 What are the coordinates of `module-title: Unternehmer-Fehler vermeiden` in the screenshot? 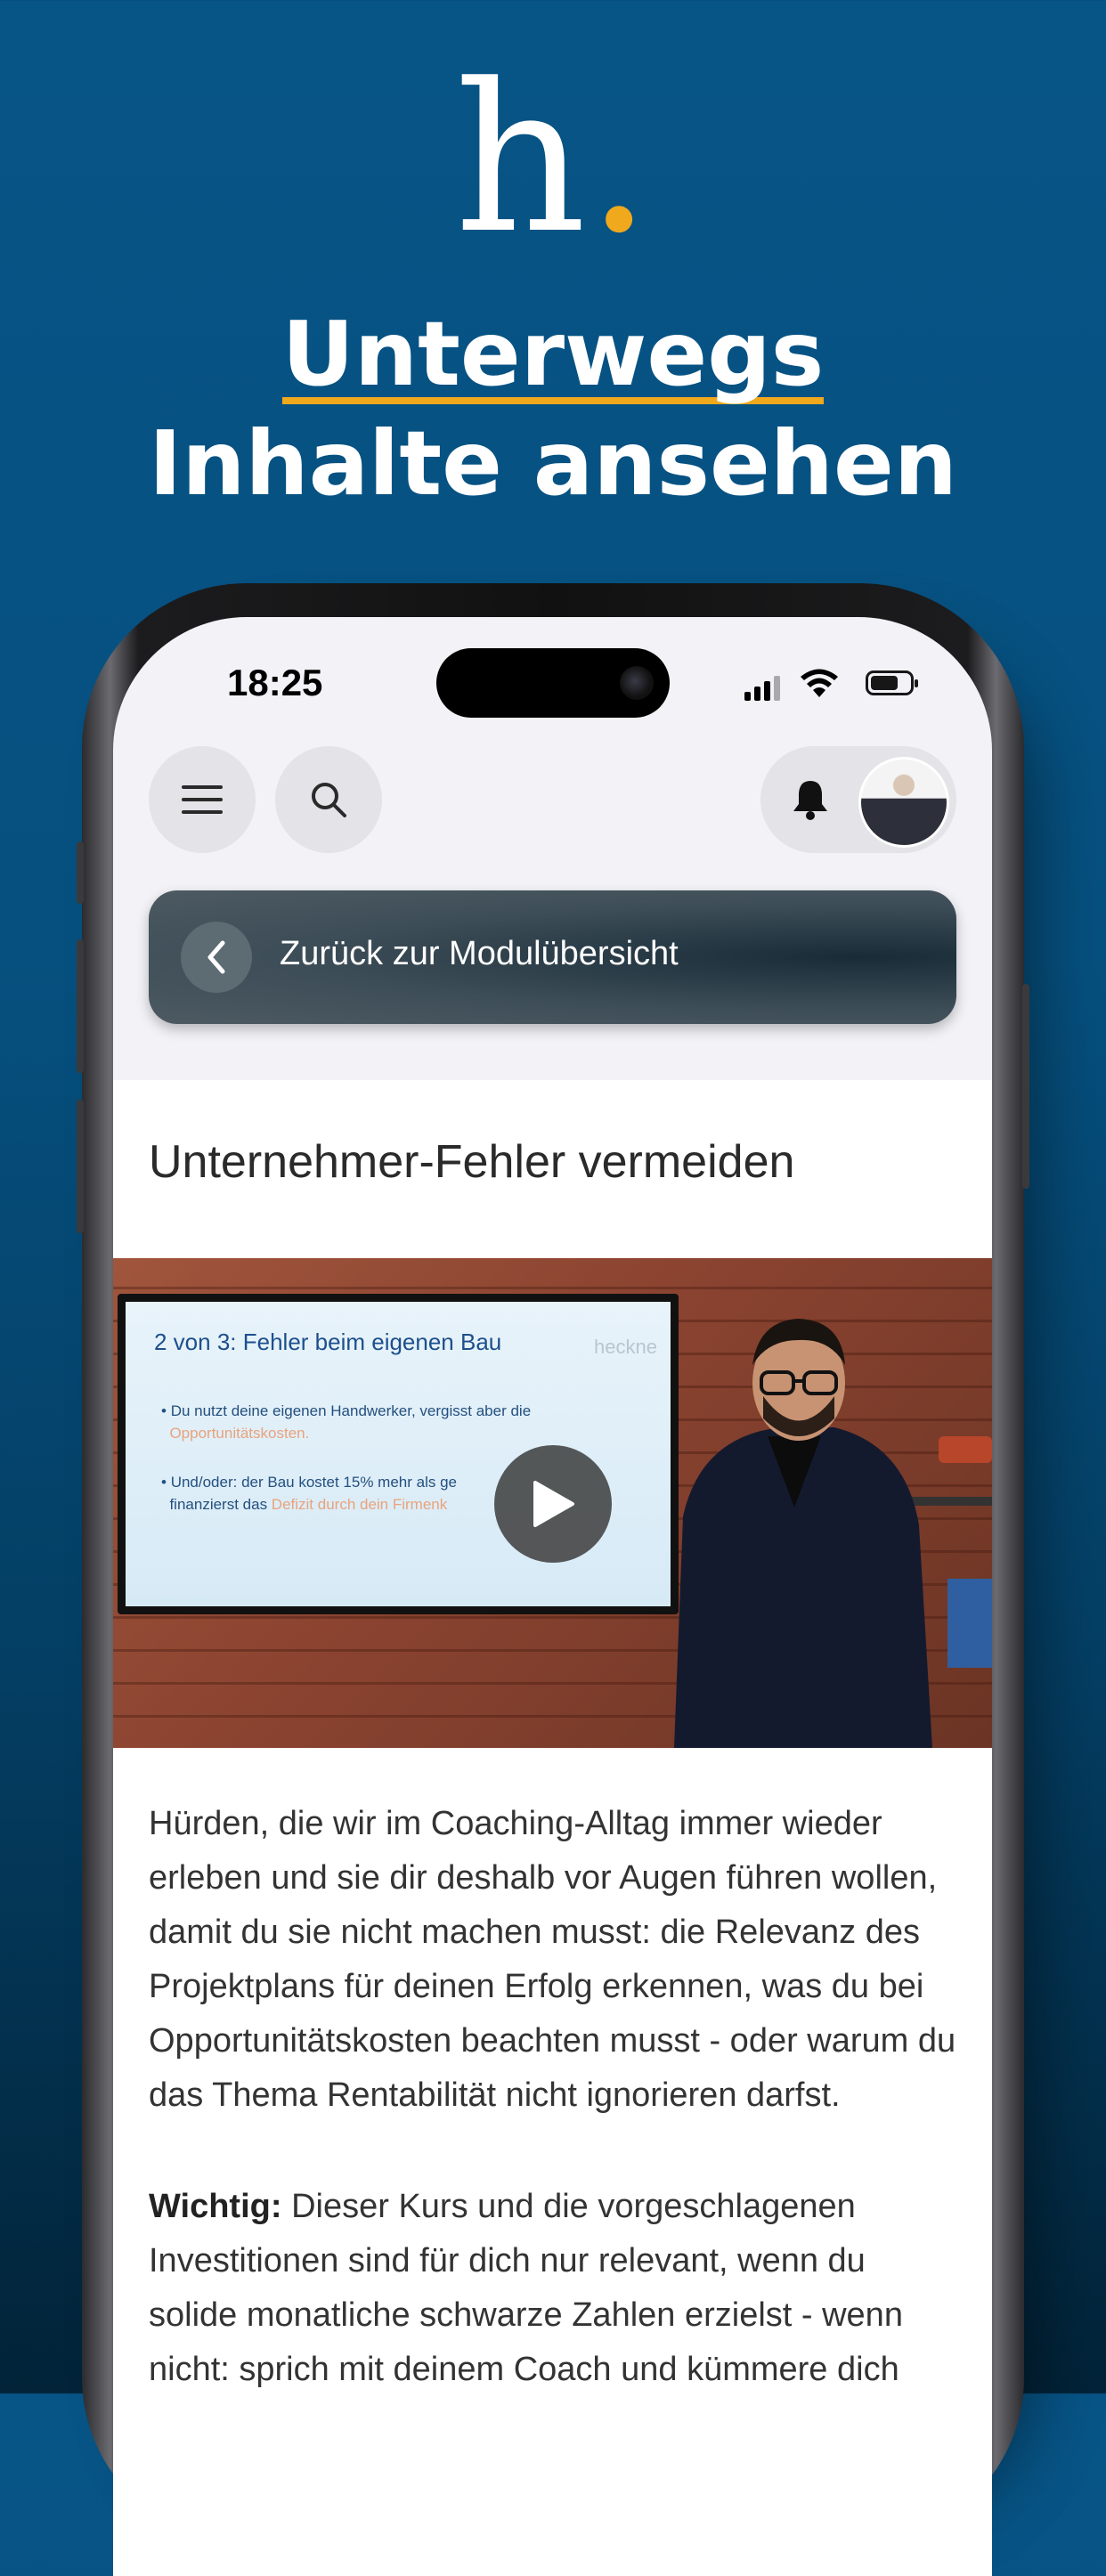 It's located at (472, 1162).